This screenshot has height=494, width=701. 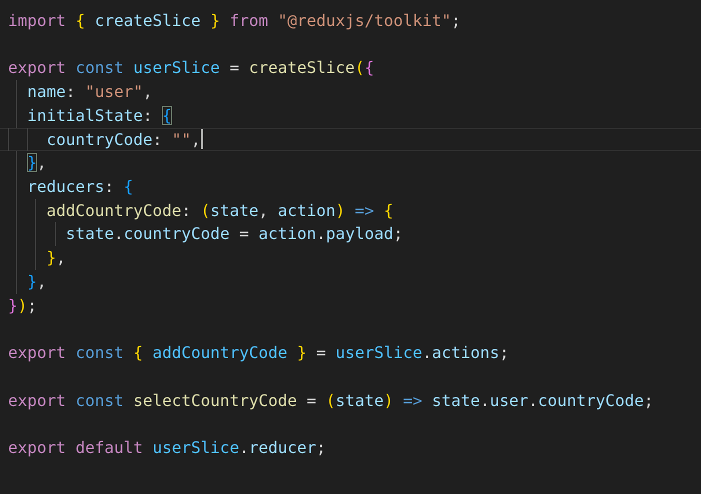 What do you see at coordinates (331, 401) in the screenshot?
I see `code-line: export const selectCountryCode = (state) => state.user.countryCode;` at bounding box center [331, 401].